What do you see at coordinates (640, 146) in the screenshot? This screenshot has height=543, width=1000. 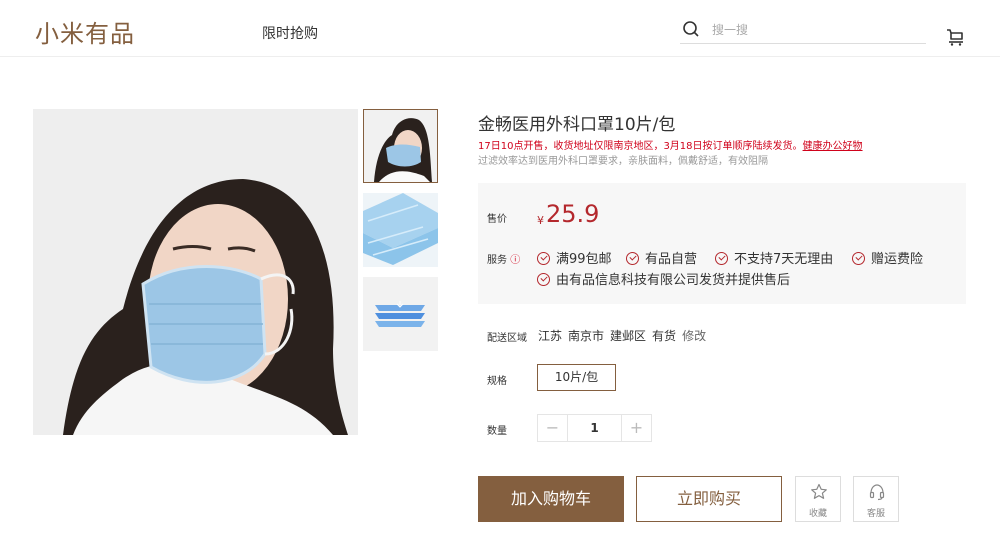 I see `sale-notice-text: 17日10点开售，收货地址仅限南京地区，3月18日按订单顺序陆续发货。` at bounding box center [640, 146].